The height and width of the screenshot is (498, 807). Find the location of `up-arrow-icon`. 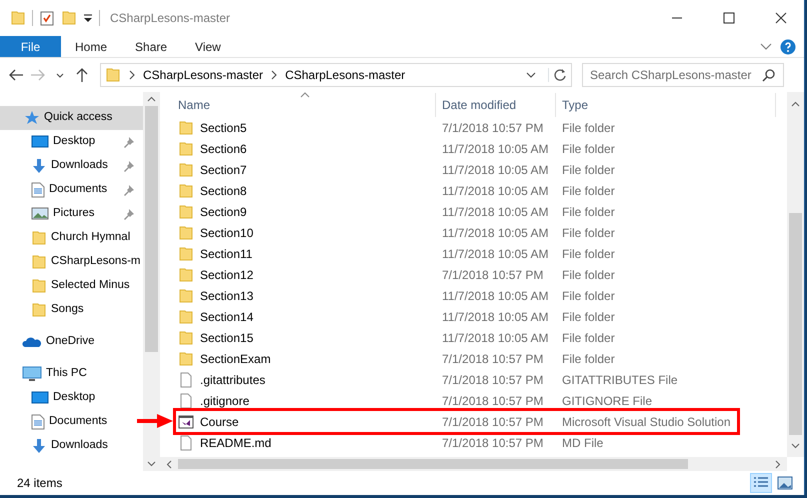

up-arrow-icon is located at coordinates (82, 75).